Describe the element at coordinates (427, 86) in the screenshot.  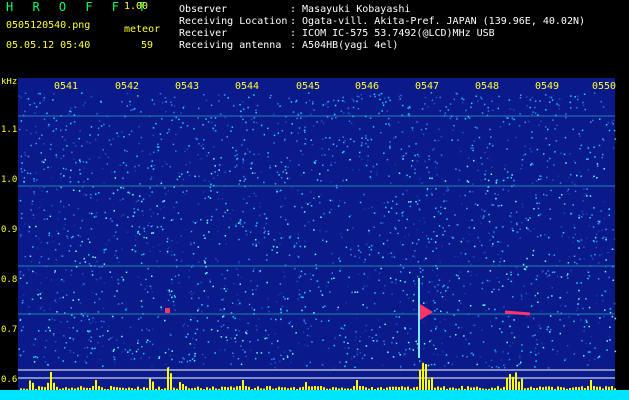
I see `time-tick-label: 0547` at that location.